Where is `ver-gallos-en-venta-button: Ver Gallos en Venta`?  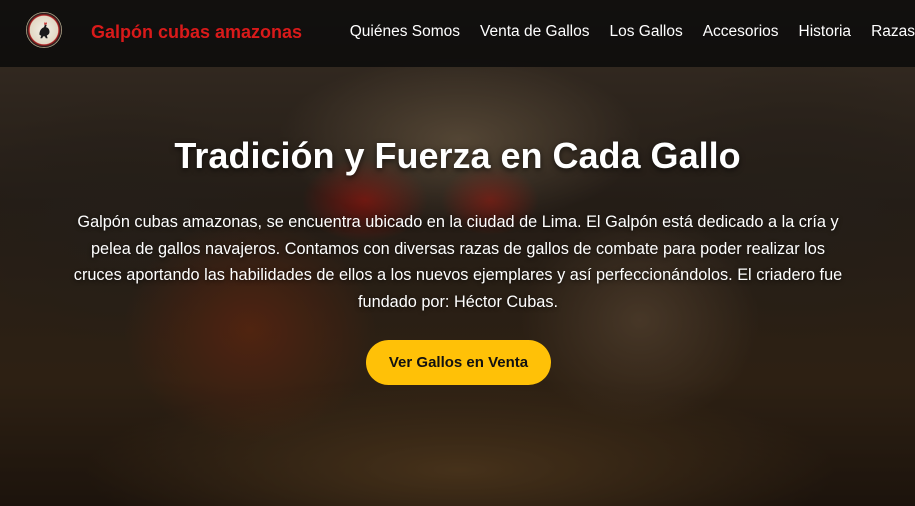 ver-gallos-en-venta-button: Ver Gallos en Venta is located at coordinates (458, 362).